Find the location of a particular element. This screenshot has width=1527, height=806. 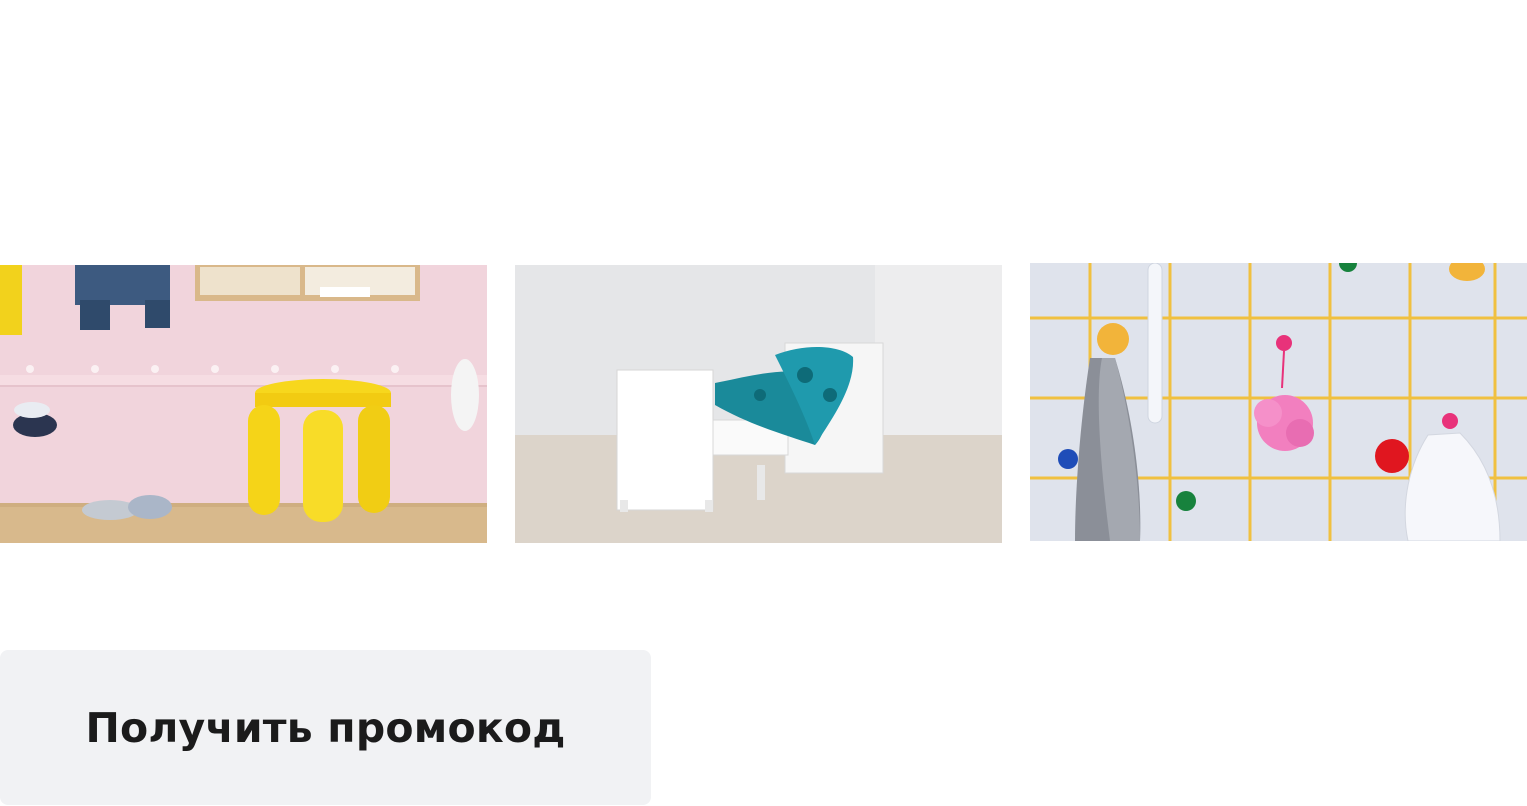

stool-illustration is located at coordinates (243, 404).